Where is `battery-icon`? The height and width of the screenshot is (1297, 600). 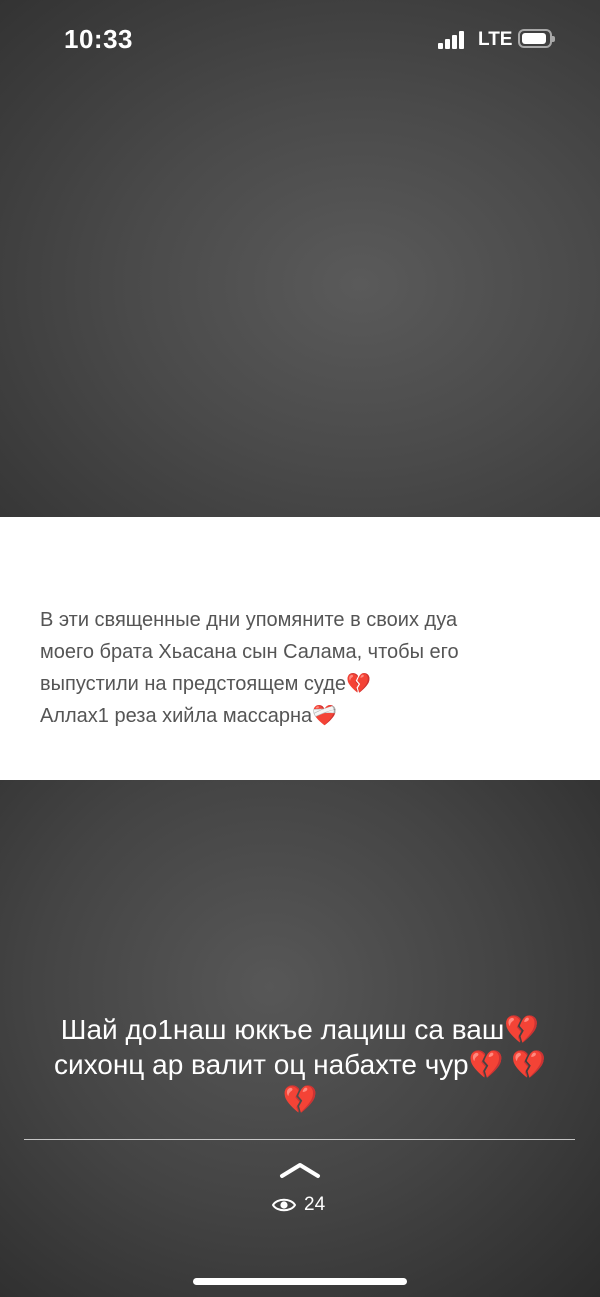
battery-icon is located at coordinates (536, 38).